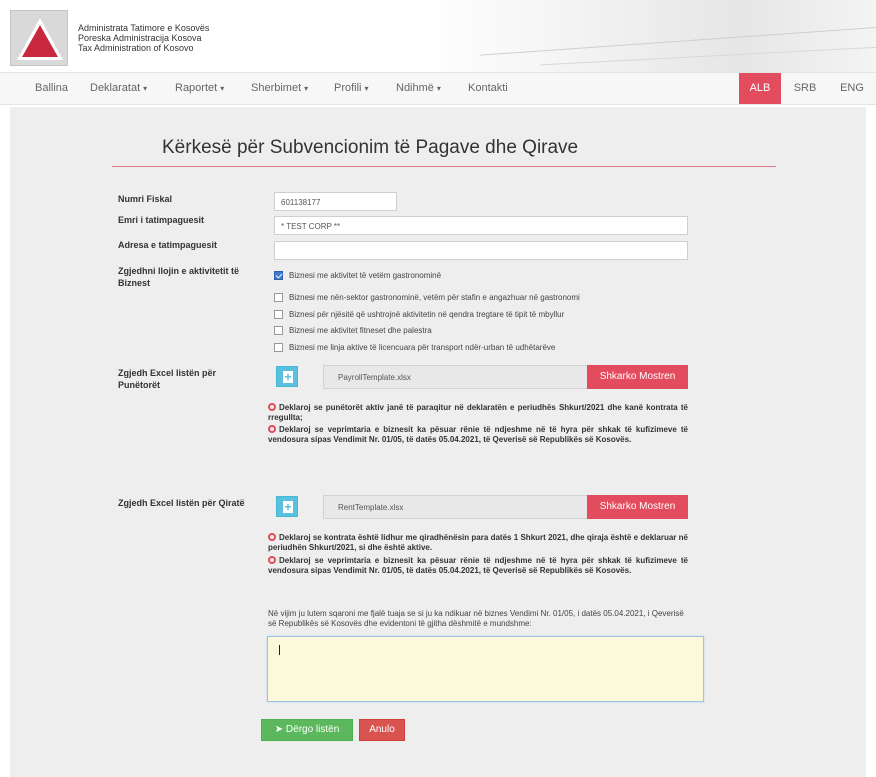 The image size is (876, 777). I want to click on rent-file-name-field: RentTemplate.xlsx, so click(455, 507).